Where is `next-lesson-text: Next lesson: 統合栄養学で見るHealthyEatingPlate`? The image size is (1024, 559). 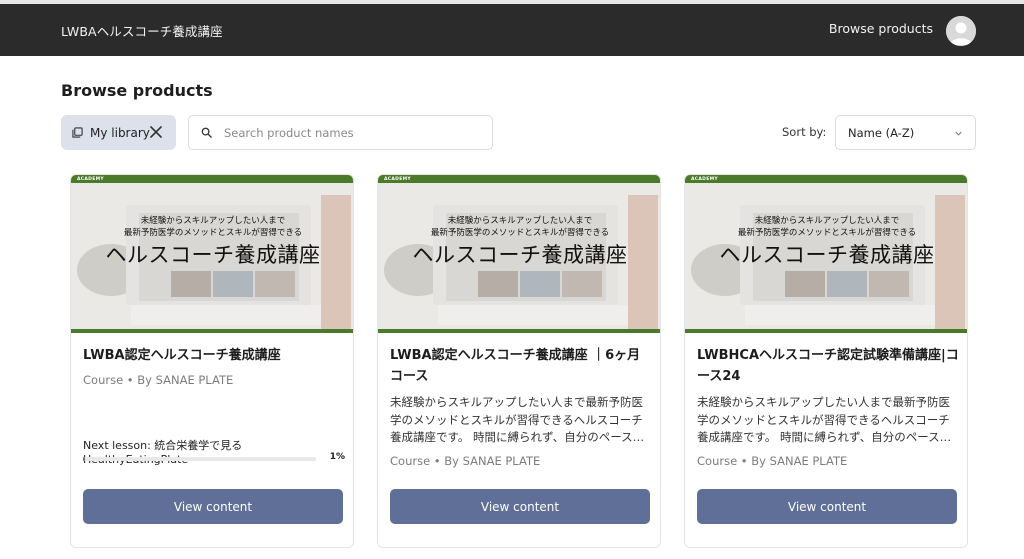 next-lesson-text: Next lesson: 統合栄養学で見るHealthyEatingPlate is located at coordinates (163, 452).